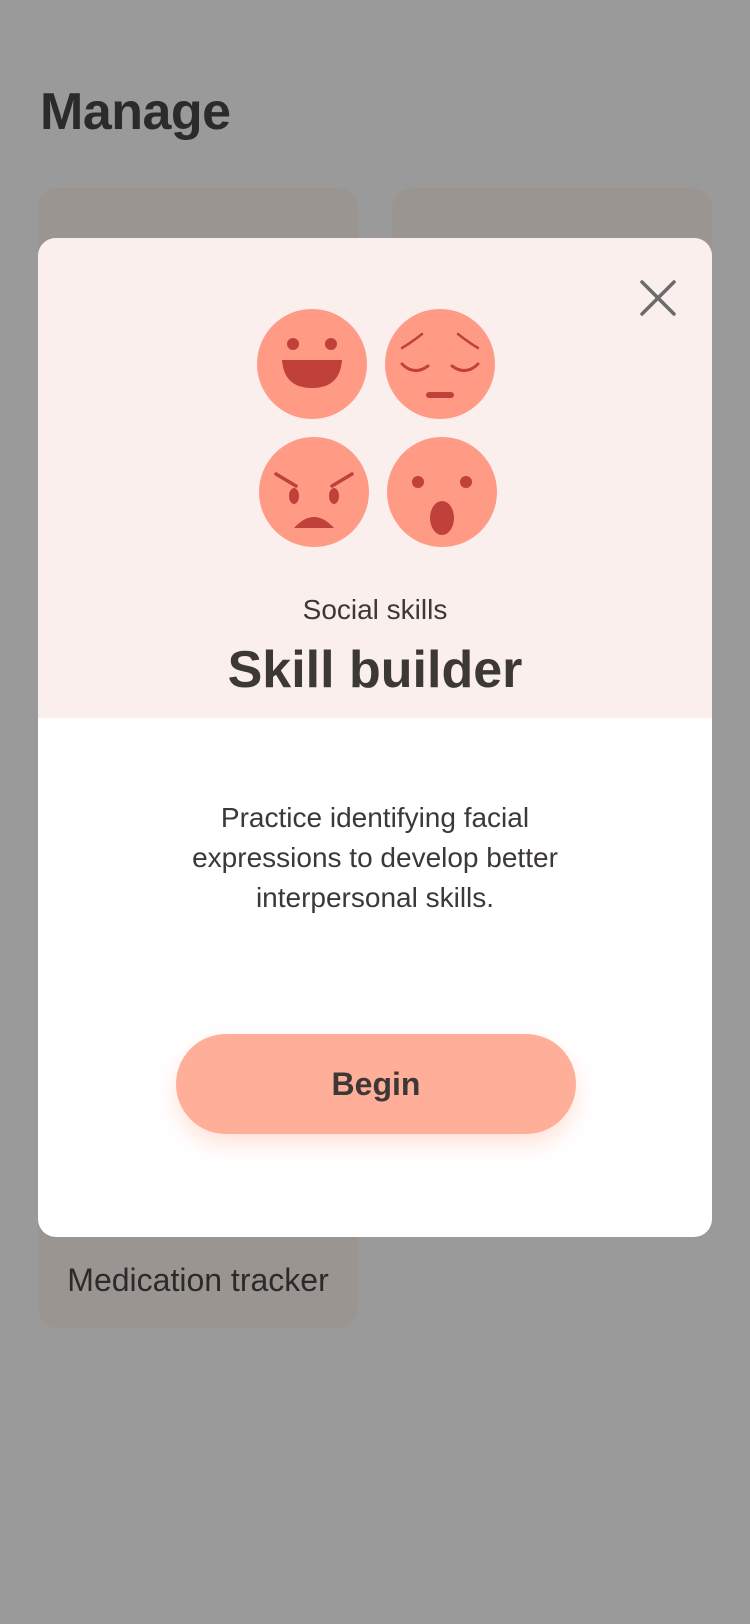  I want to click on begin-button: Begin, so click(376, 1084).